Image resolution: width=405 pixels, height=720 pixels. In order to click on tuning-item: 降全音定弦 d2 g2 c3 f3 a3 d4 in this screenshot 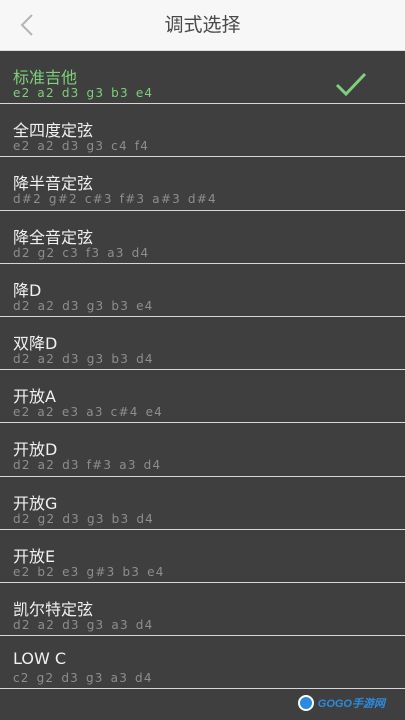, I will do `click(202, 237)`.